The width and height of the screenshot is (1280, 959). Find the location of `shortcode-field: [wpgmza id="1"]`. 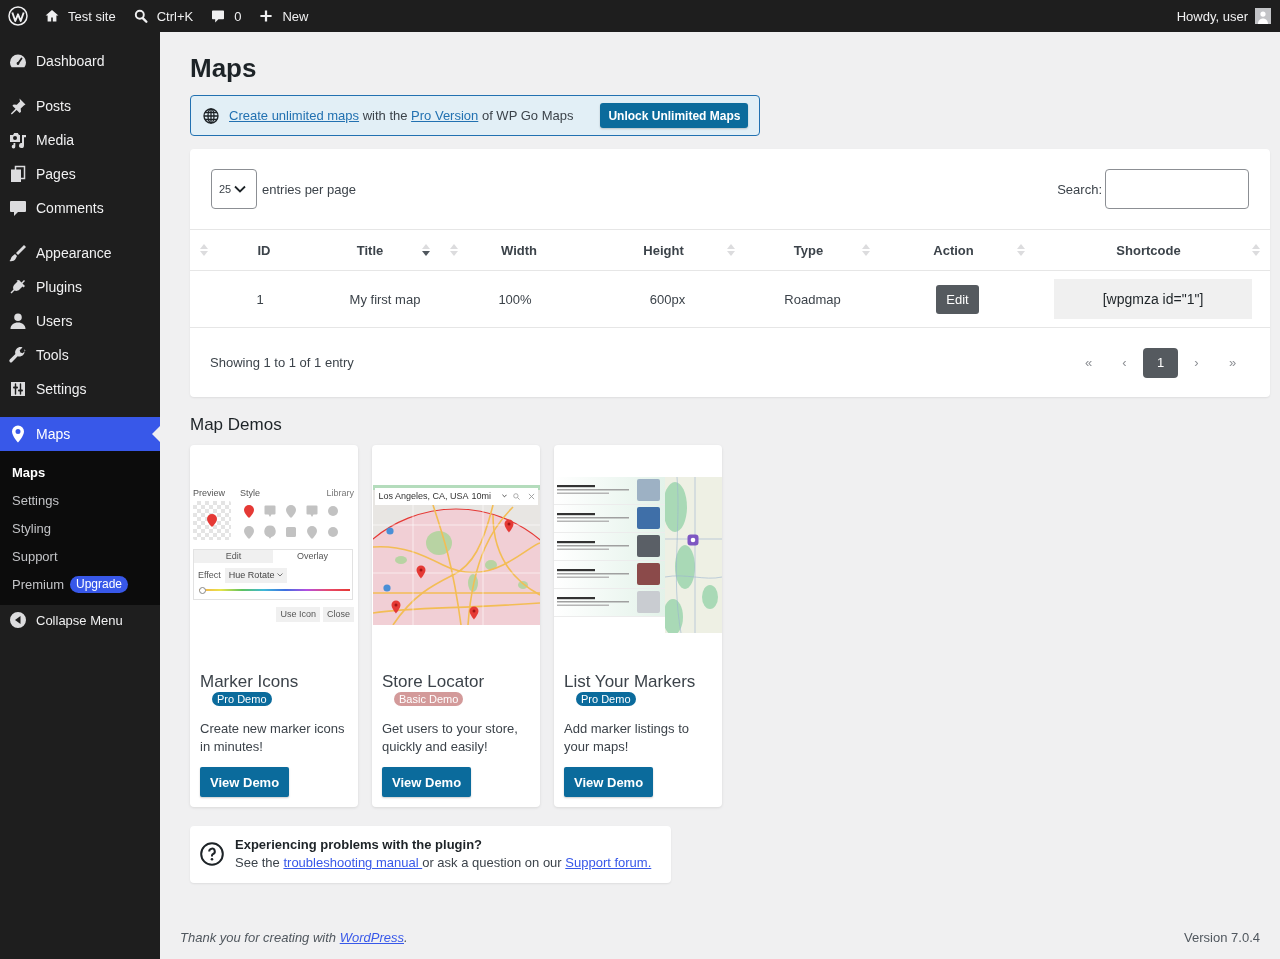

shortcode-field: [wpgmza id="1"] is located at coordinates (1153, 299).